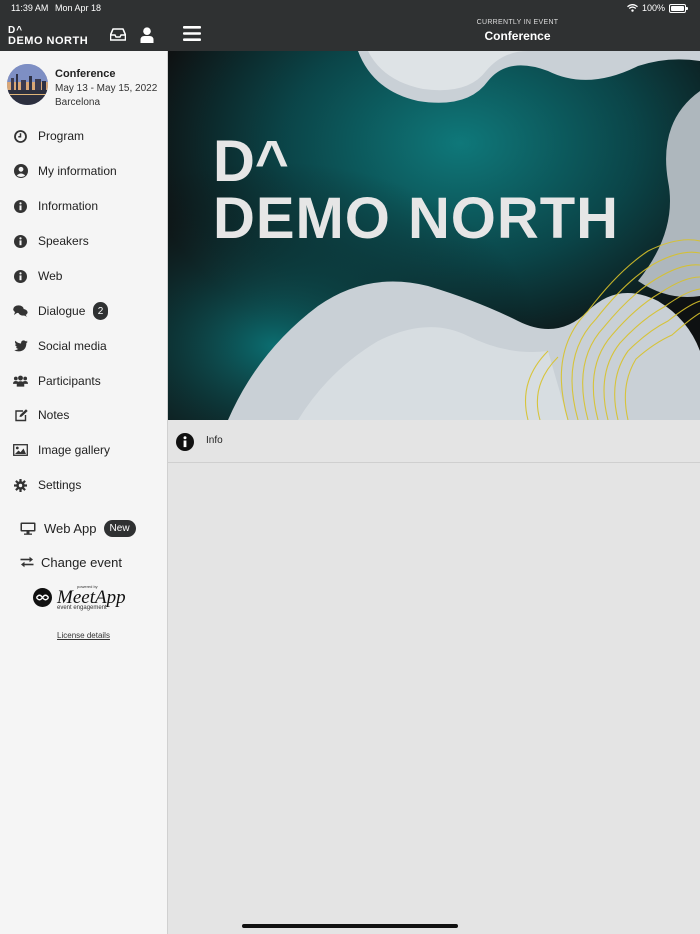  I want to click on clock-icon, so click(20, 136).